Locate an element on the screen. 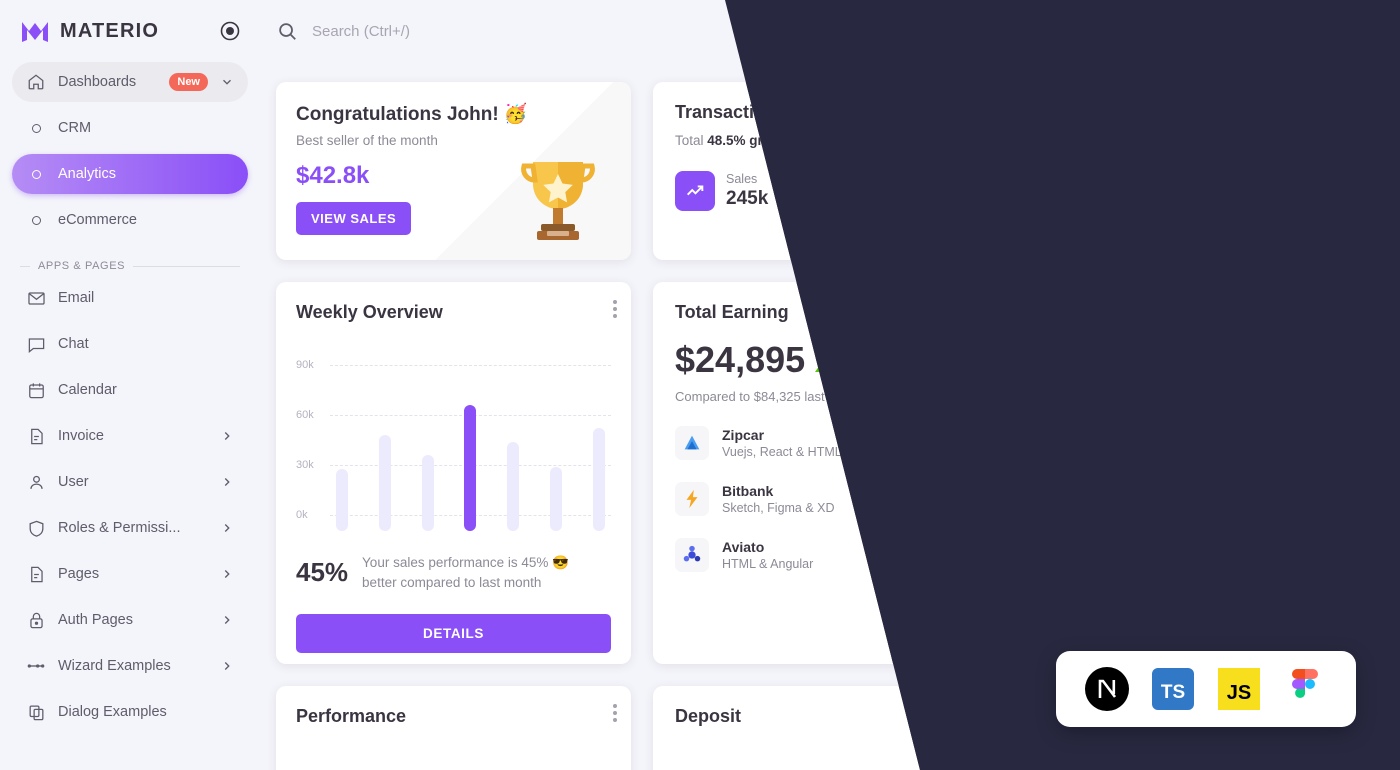  weekly-profit-value-row: $25.6k +42% is located at coordinates (1308, 393).